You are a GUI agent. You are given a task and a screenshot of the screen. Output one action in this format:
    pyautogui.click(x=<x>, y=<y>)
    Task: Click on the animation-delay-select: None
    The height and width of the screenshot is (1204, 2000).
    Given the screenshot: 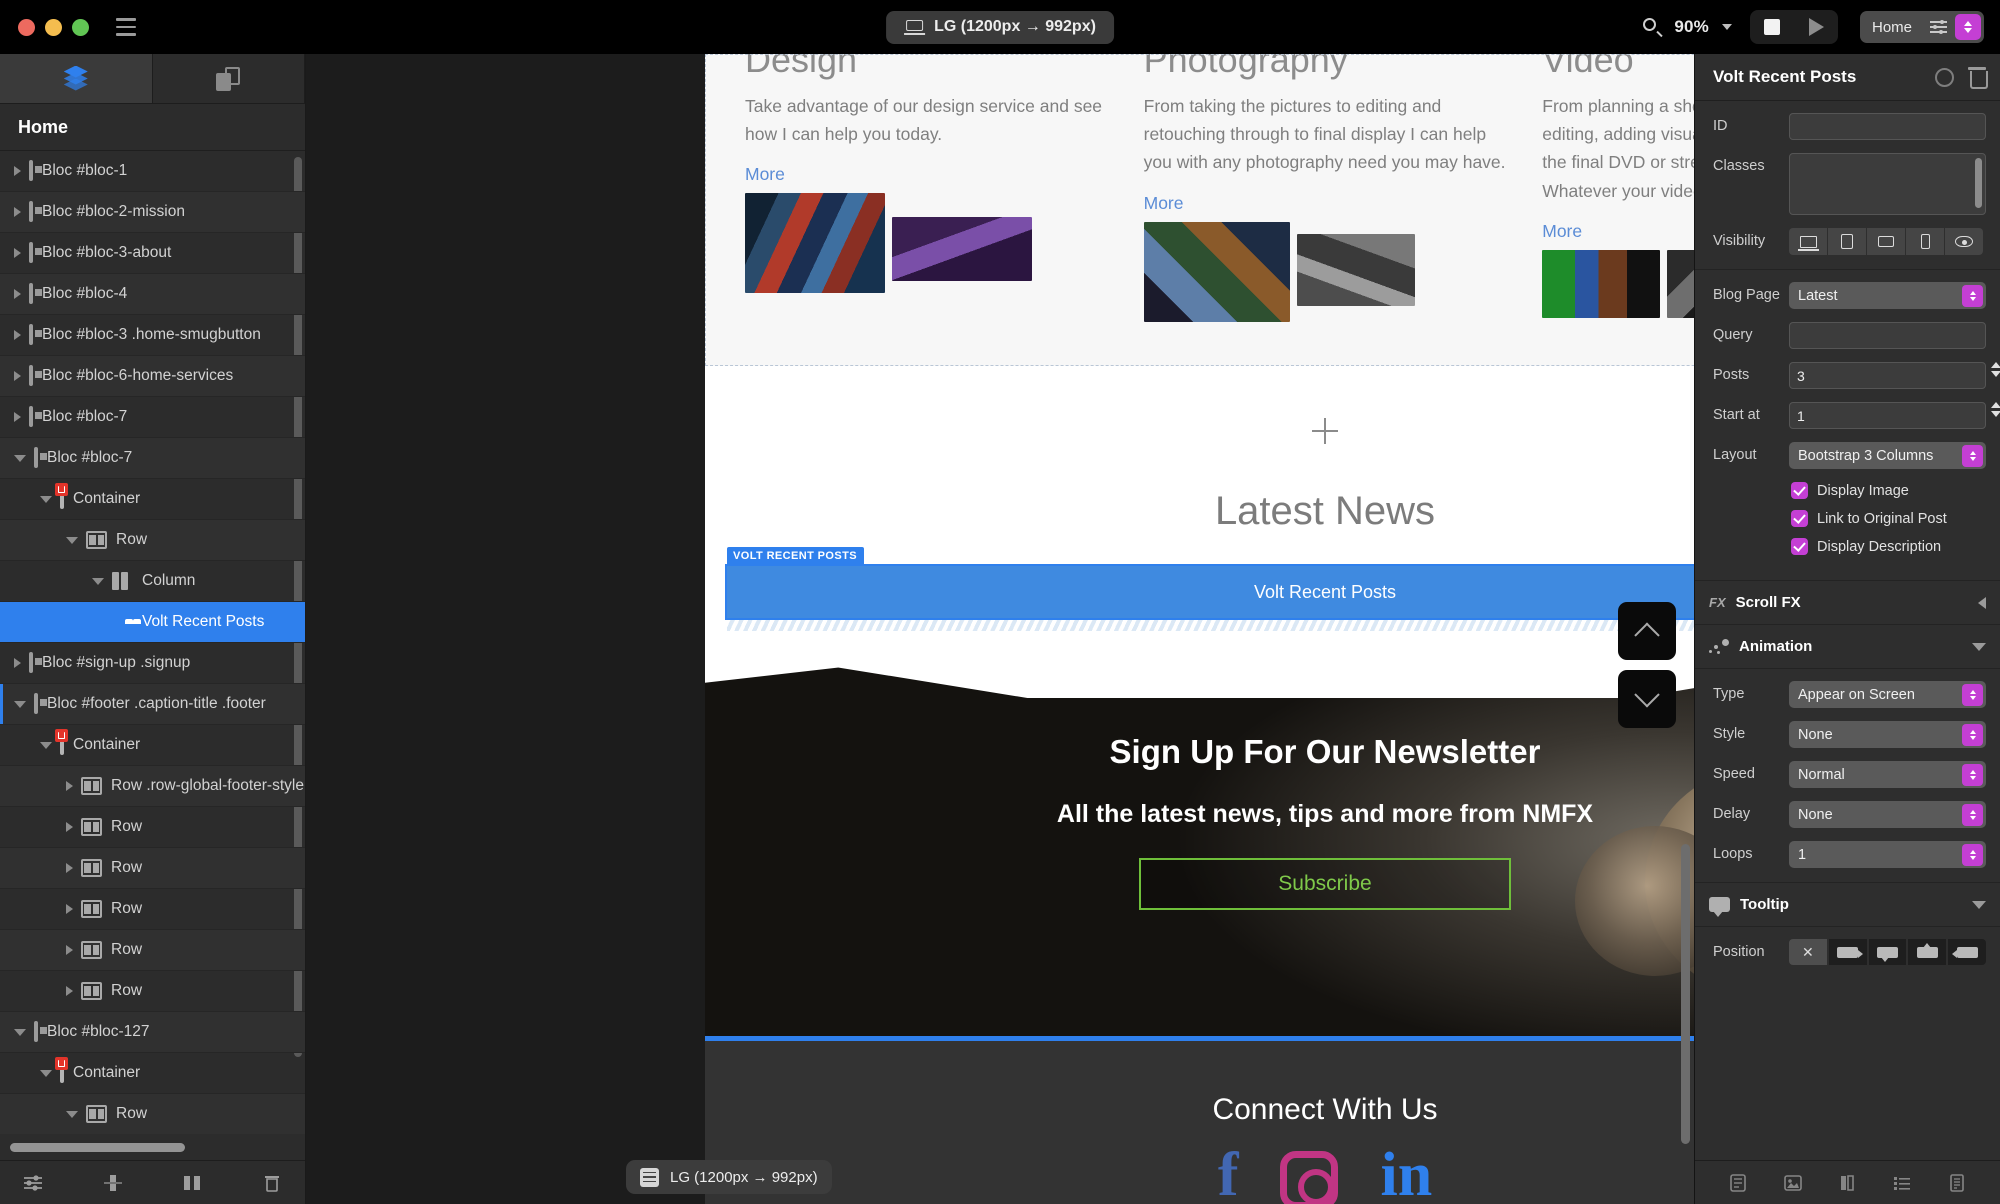 What is the action you would take?
    pyautogui.click(x=1887, y=814)
    